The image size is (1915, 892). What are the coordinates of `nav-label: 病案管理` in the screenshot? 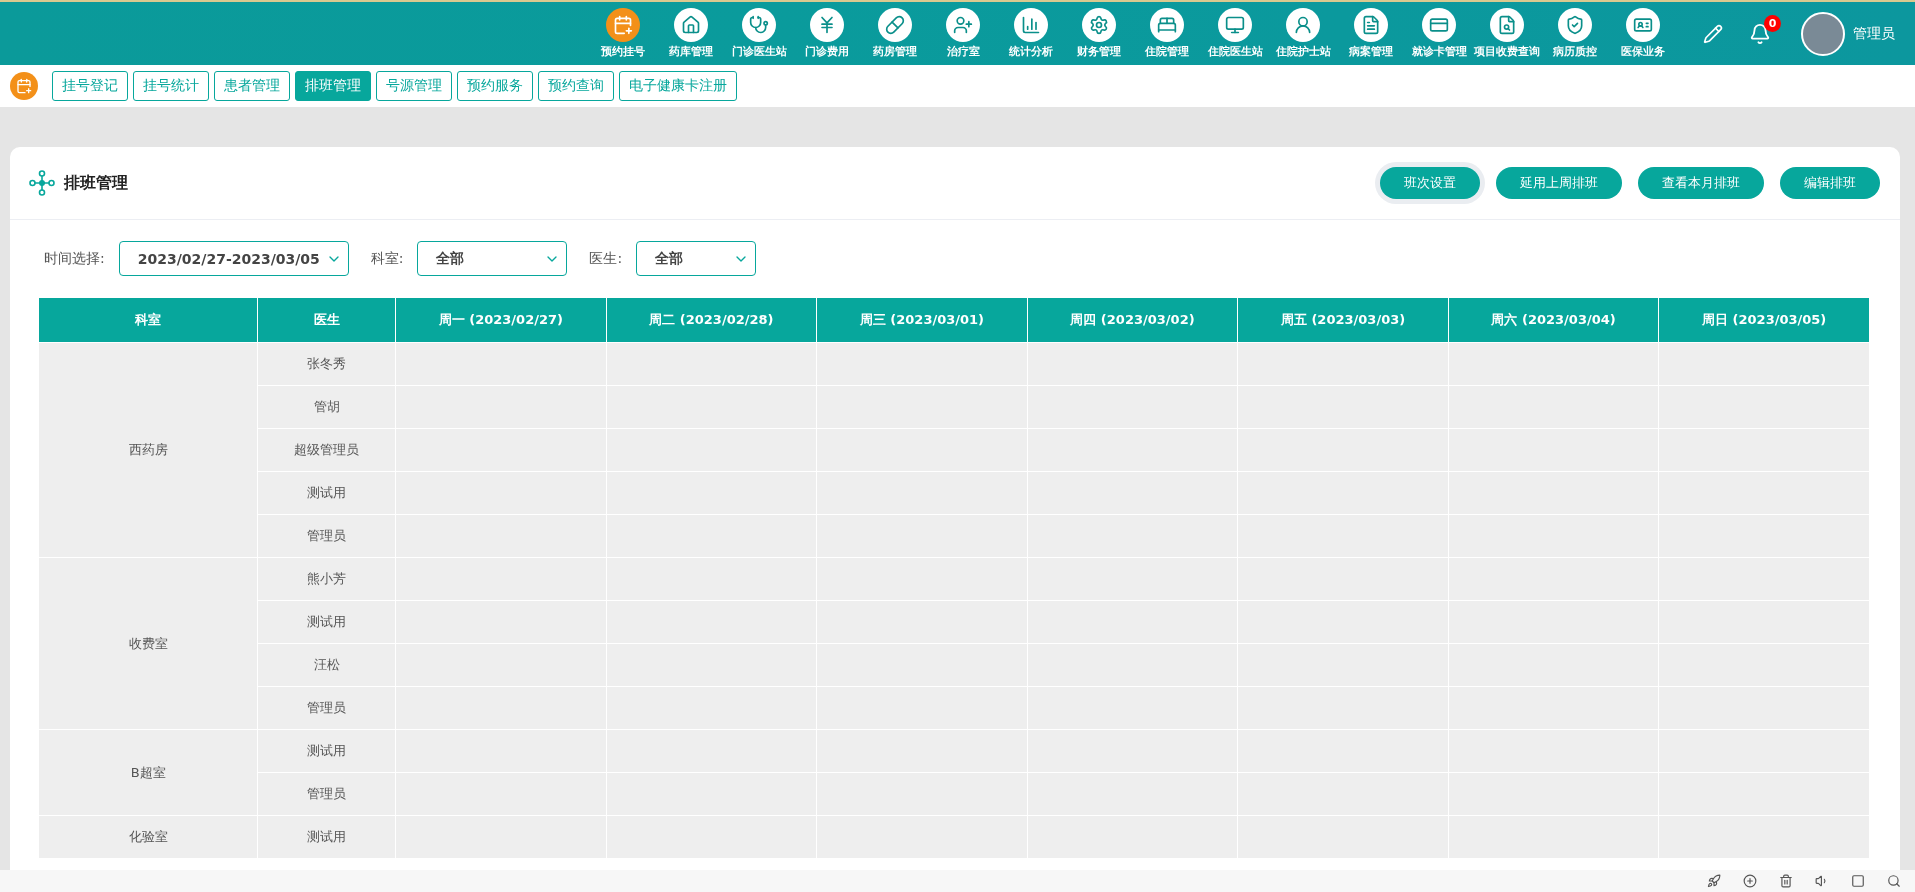 It's located at (1371, 52).